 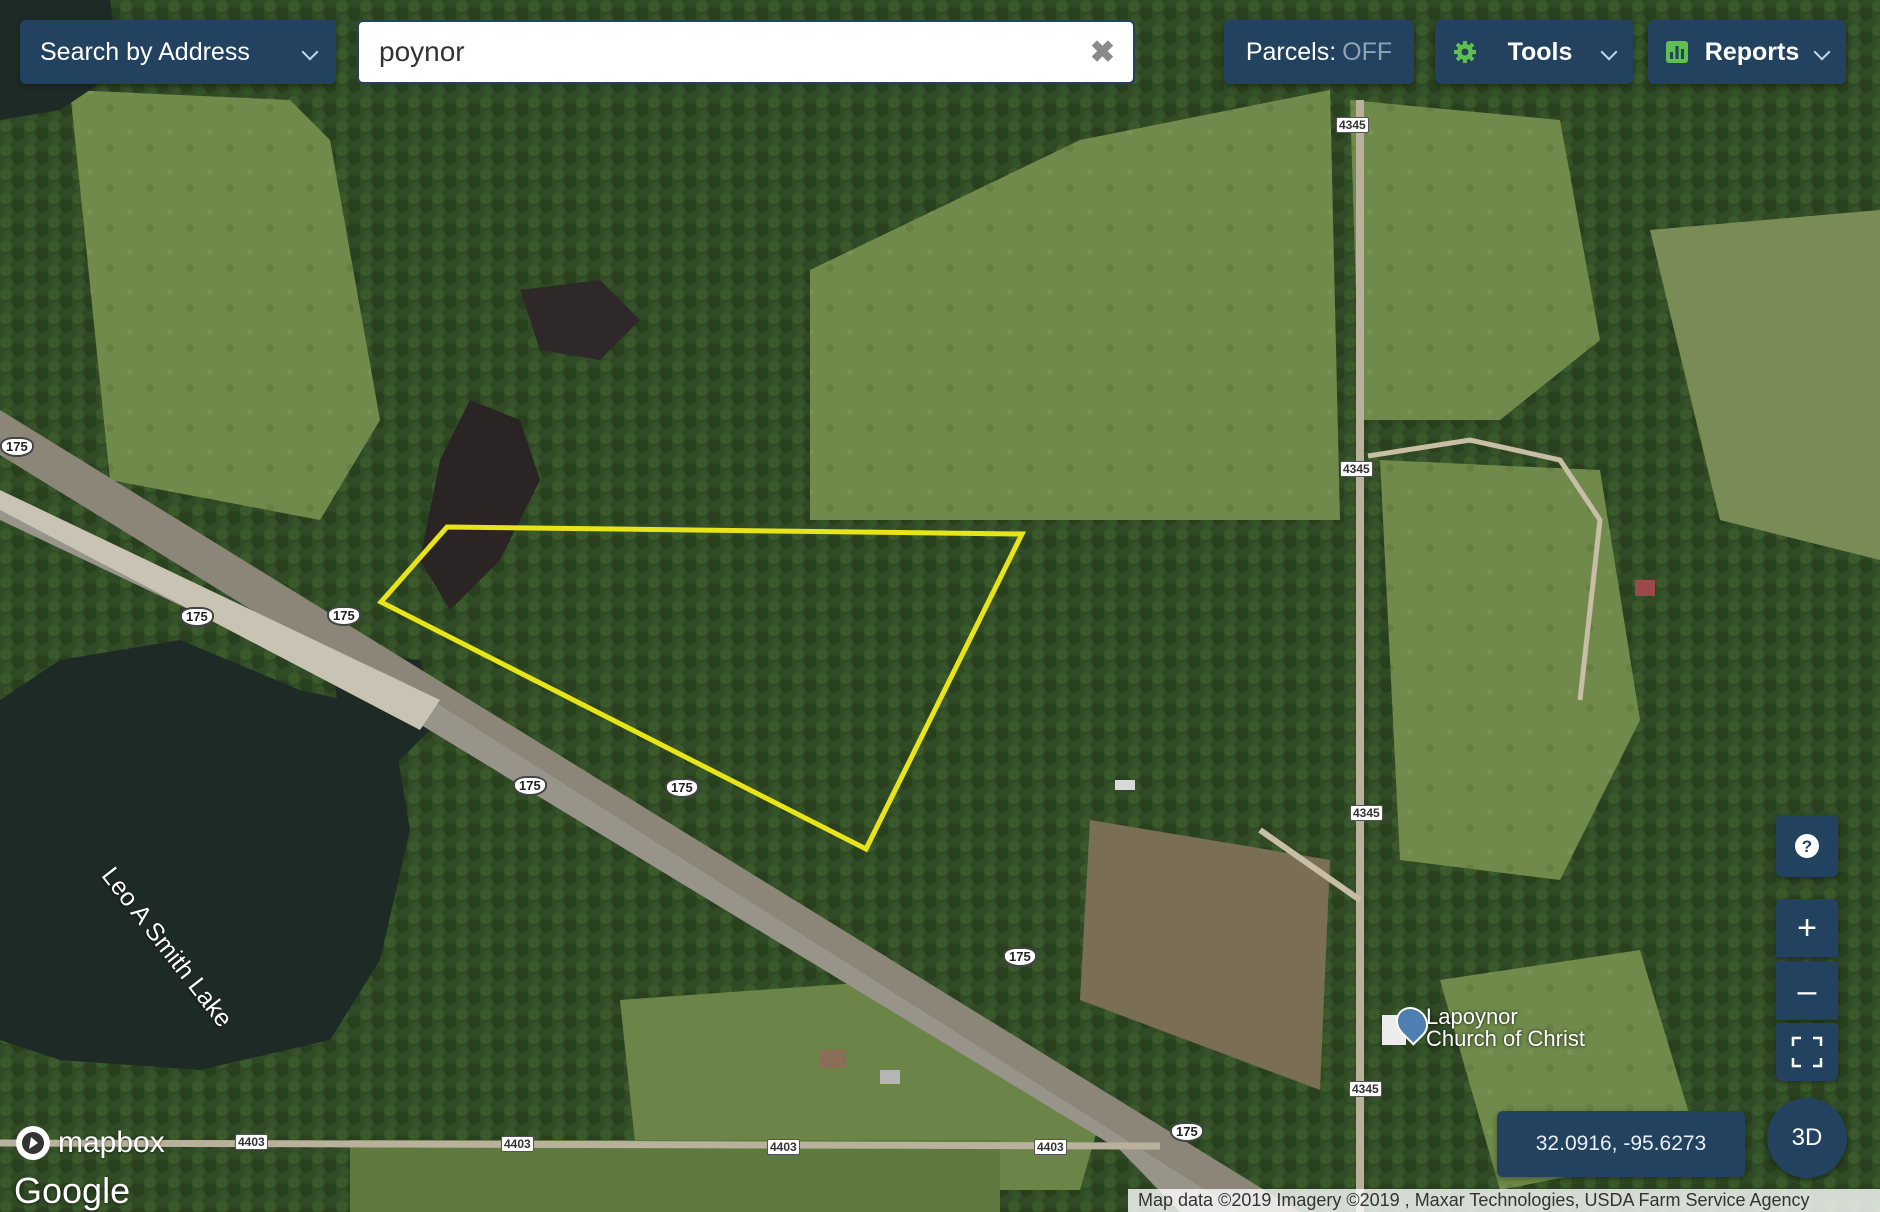 What do you see at coordinates (1472, 1016) in the screenshot?
I see `church-label-line1: Lapoynor` at bounding box center [1472, 1016].